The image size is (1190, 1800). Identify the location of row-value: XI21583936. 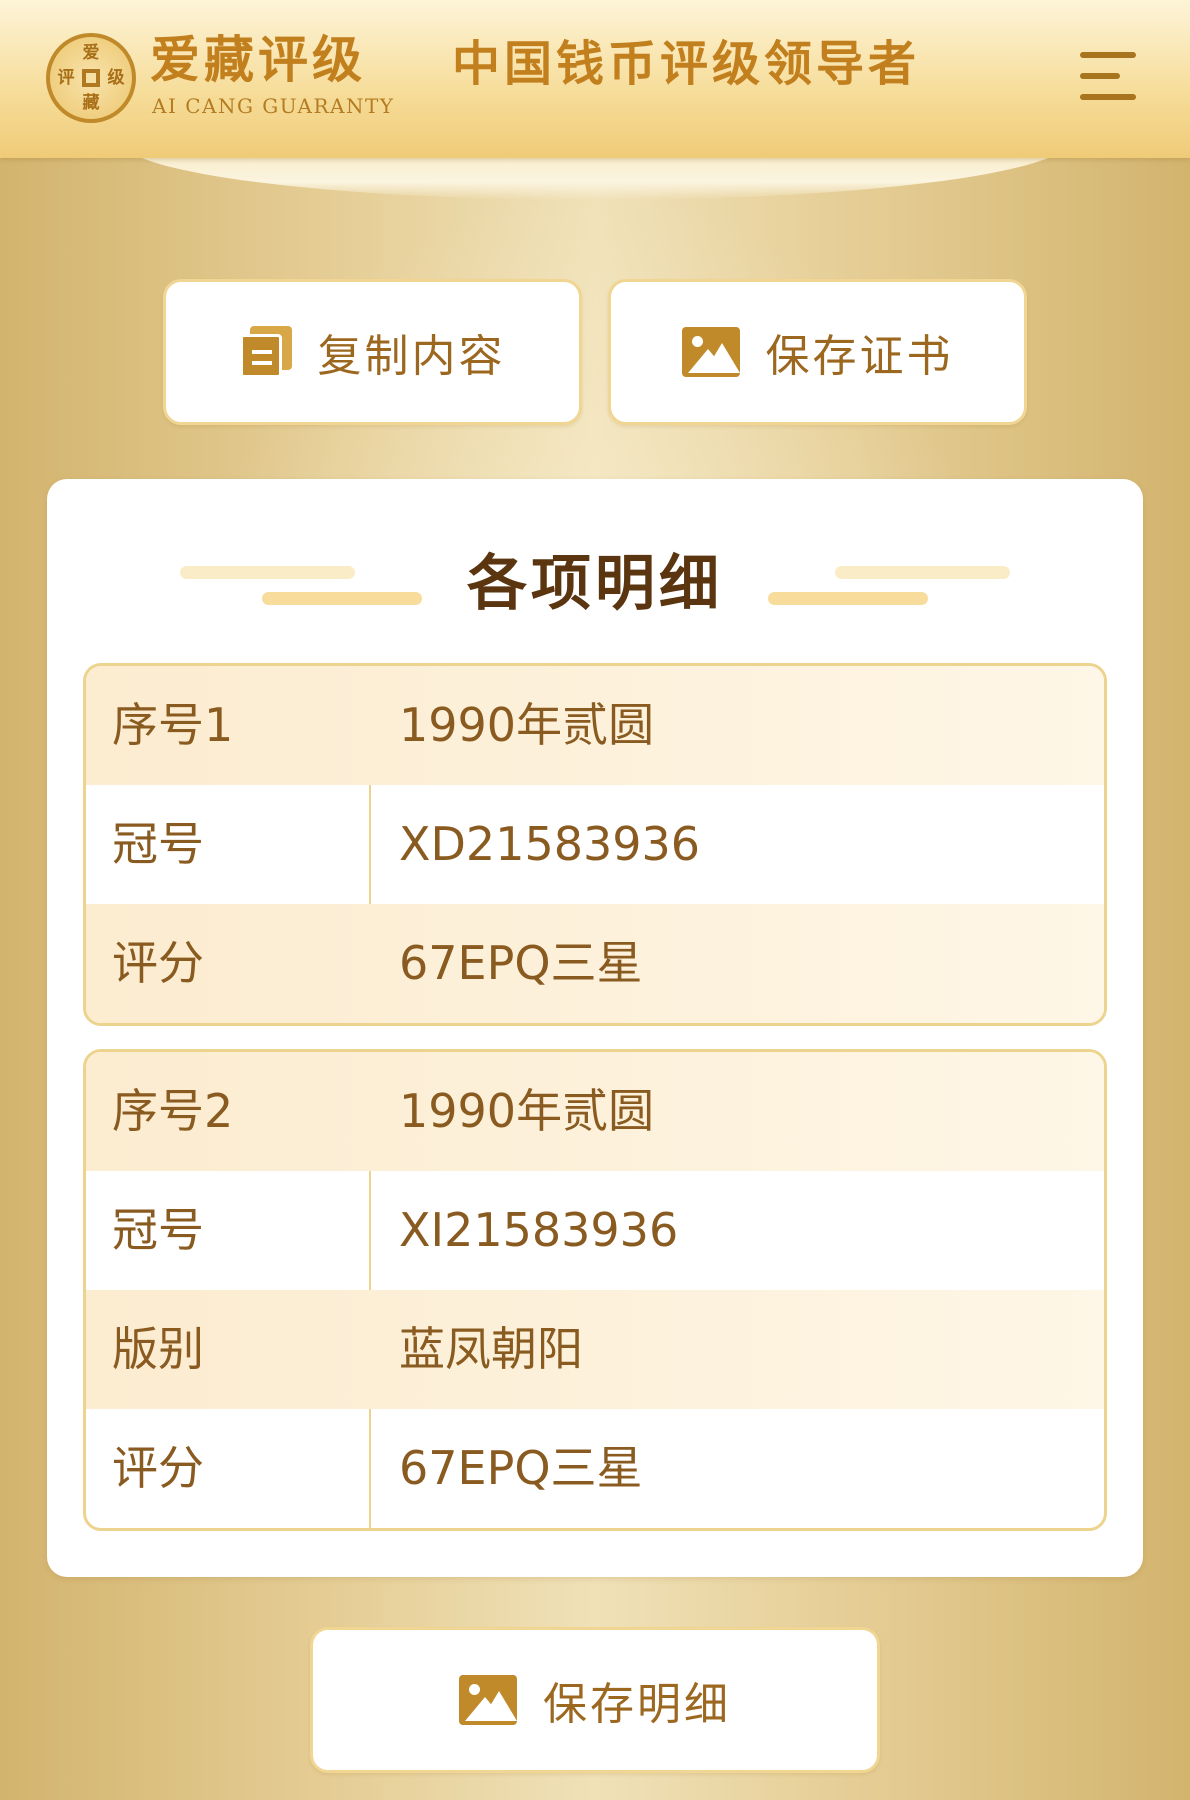
(539, 1230).